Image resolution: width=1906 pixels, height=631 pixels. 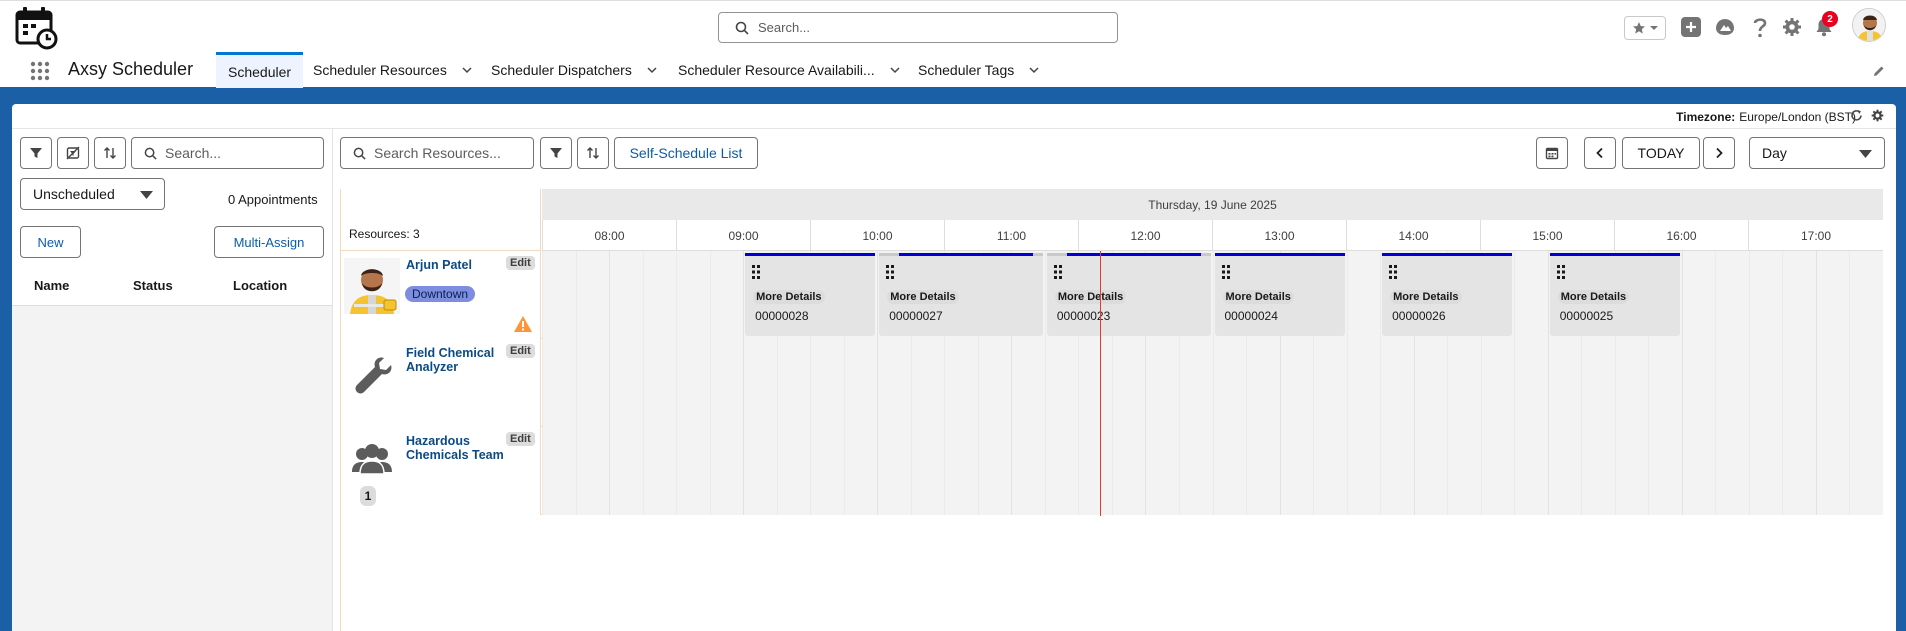 What do you see at coordinates (1661, 153) in the screenshot?
I see `today-button: TODAY` at bounding box center [1661, 153].